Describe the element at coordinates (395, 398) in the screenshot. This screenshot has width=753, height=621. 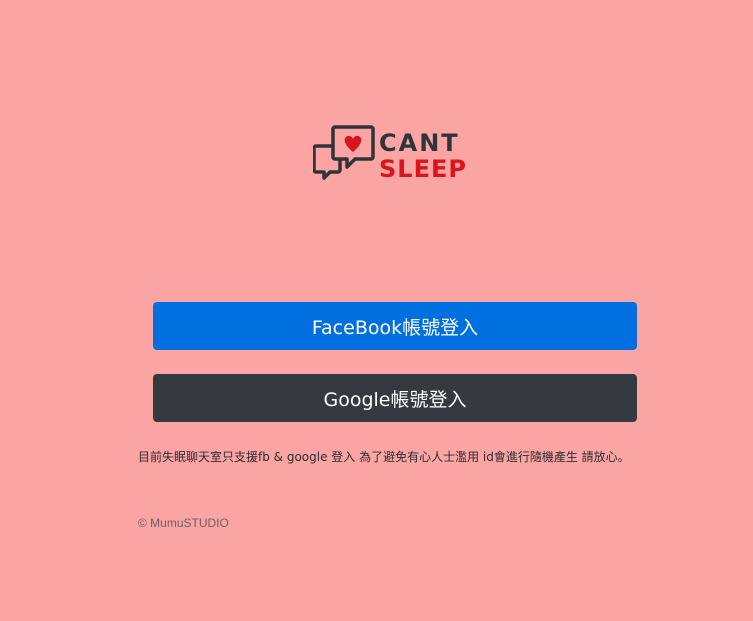
I see `google-login-button: Google帳號登入` at that location.